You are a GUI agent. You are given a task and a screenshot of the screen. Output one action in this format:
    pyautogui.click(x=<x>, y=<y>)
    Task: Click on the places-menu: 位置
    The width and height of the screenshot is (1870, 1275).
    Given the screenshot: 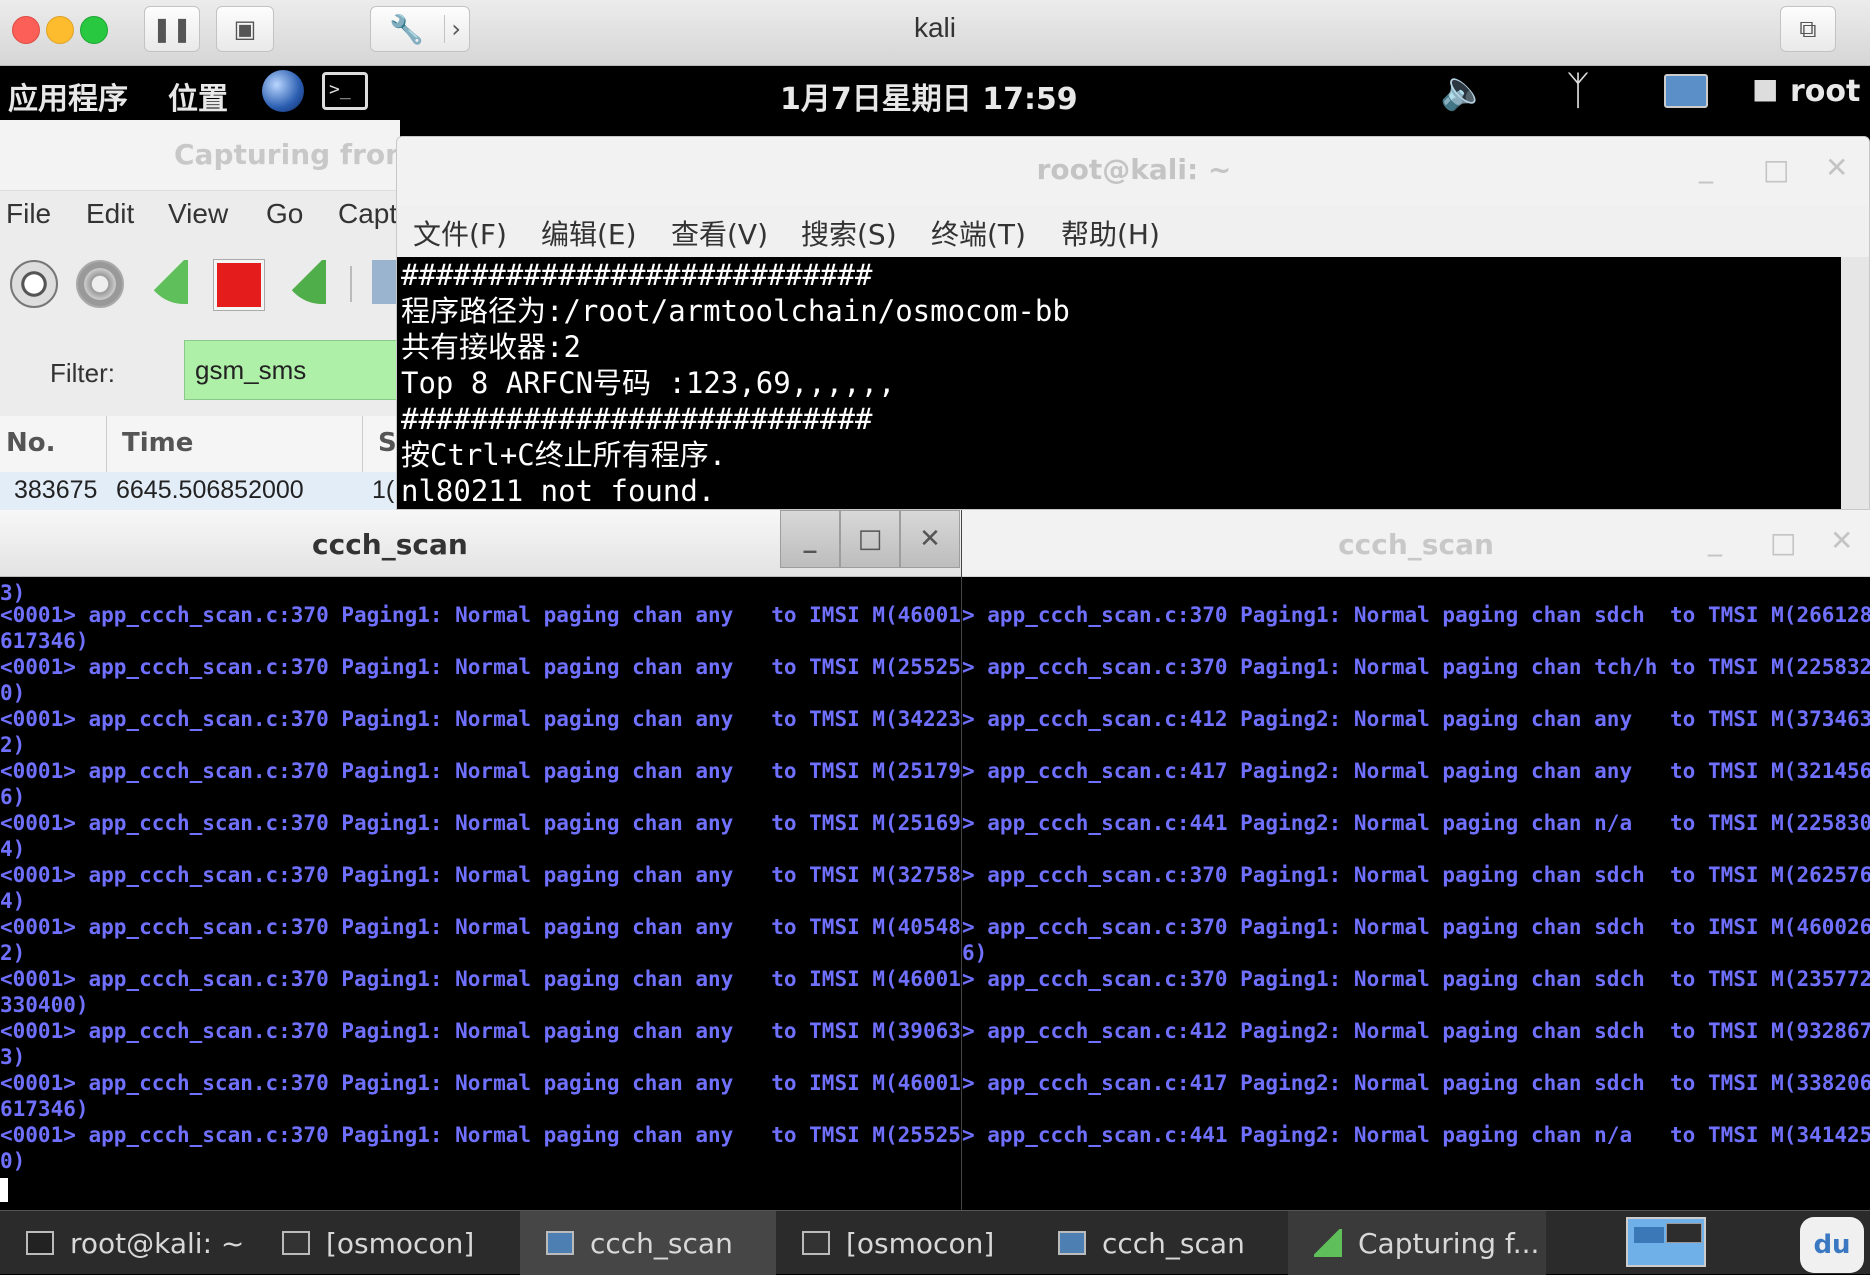 What is the action you would take?
    pyautogui.click(x=198, y=96)
    